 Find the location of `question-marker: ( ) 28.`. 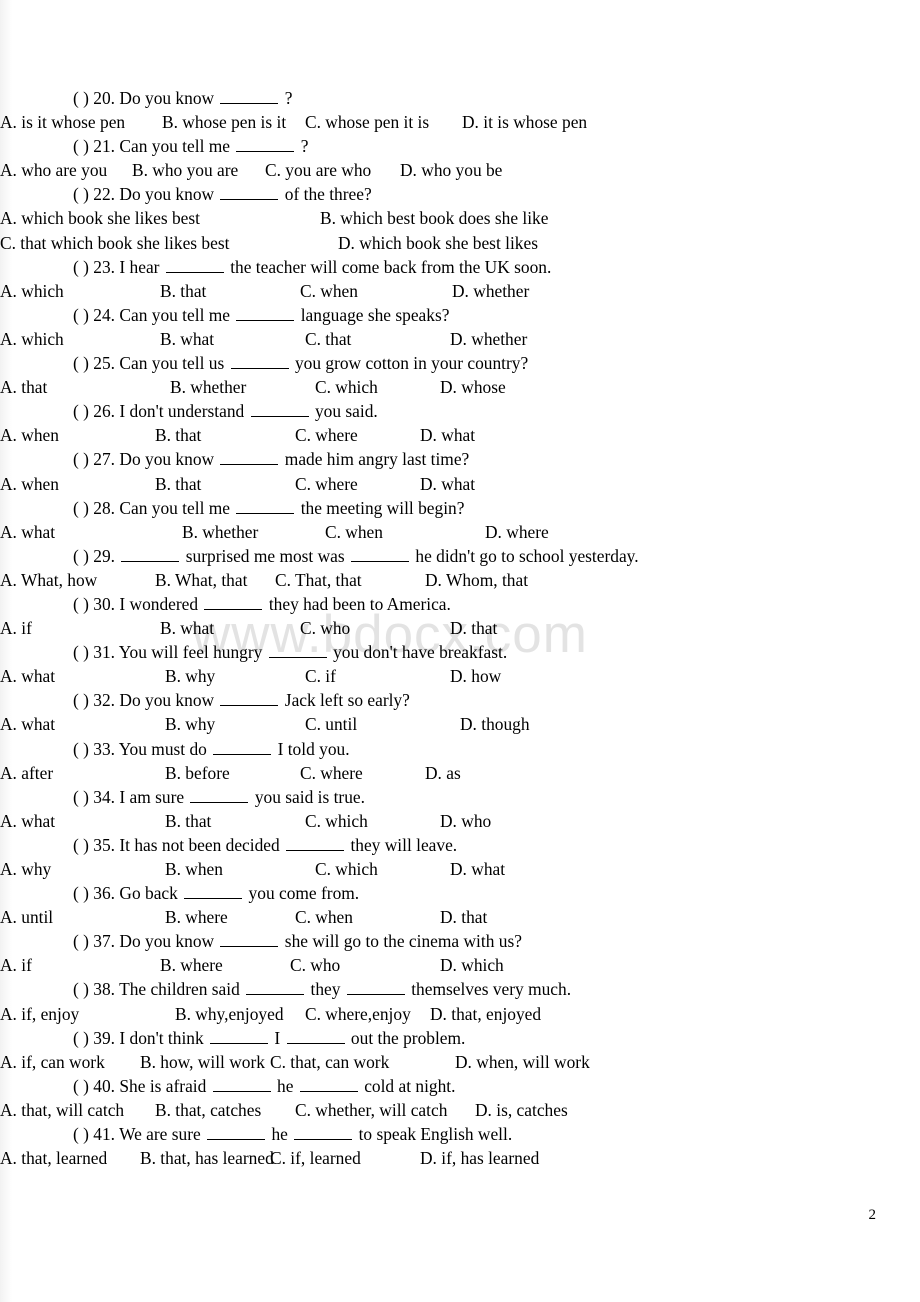

question-marker: ( ) 28. is located at coordinates (94, 508).